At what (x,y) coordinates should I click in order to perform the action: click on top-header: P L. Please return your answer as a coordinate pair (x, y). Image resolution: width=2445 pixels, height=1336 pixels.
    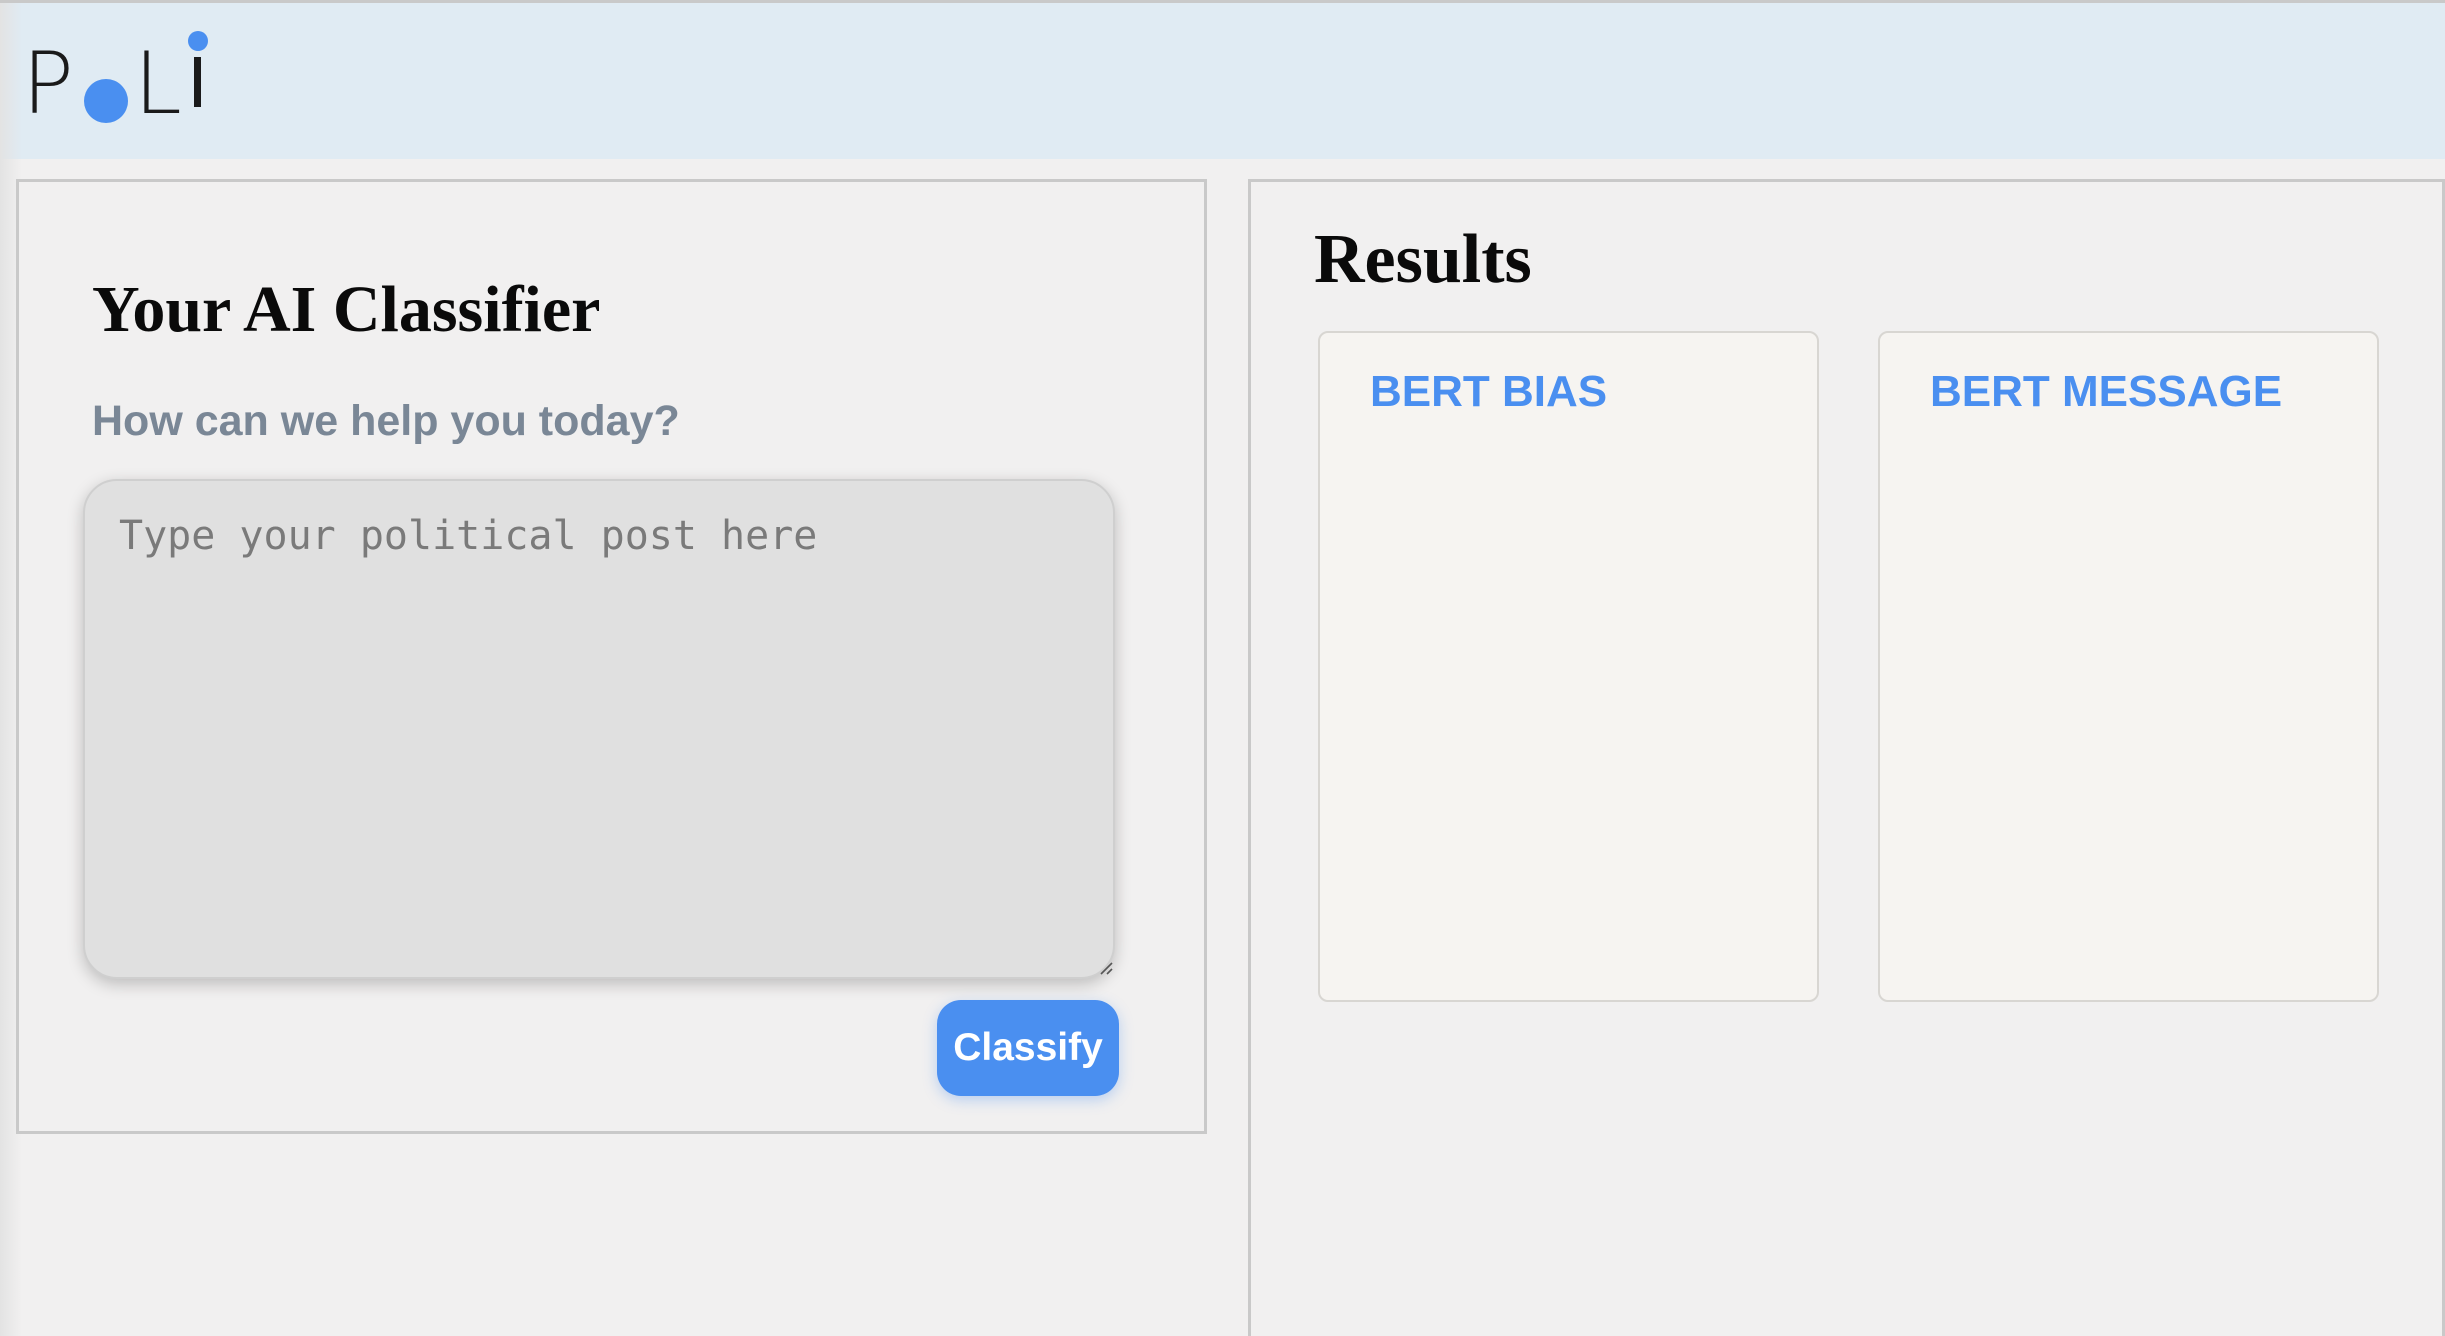
    Looking at the image, I should click on (1222, 81).